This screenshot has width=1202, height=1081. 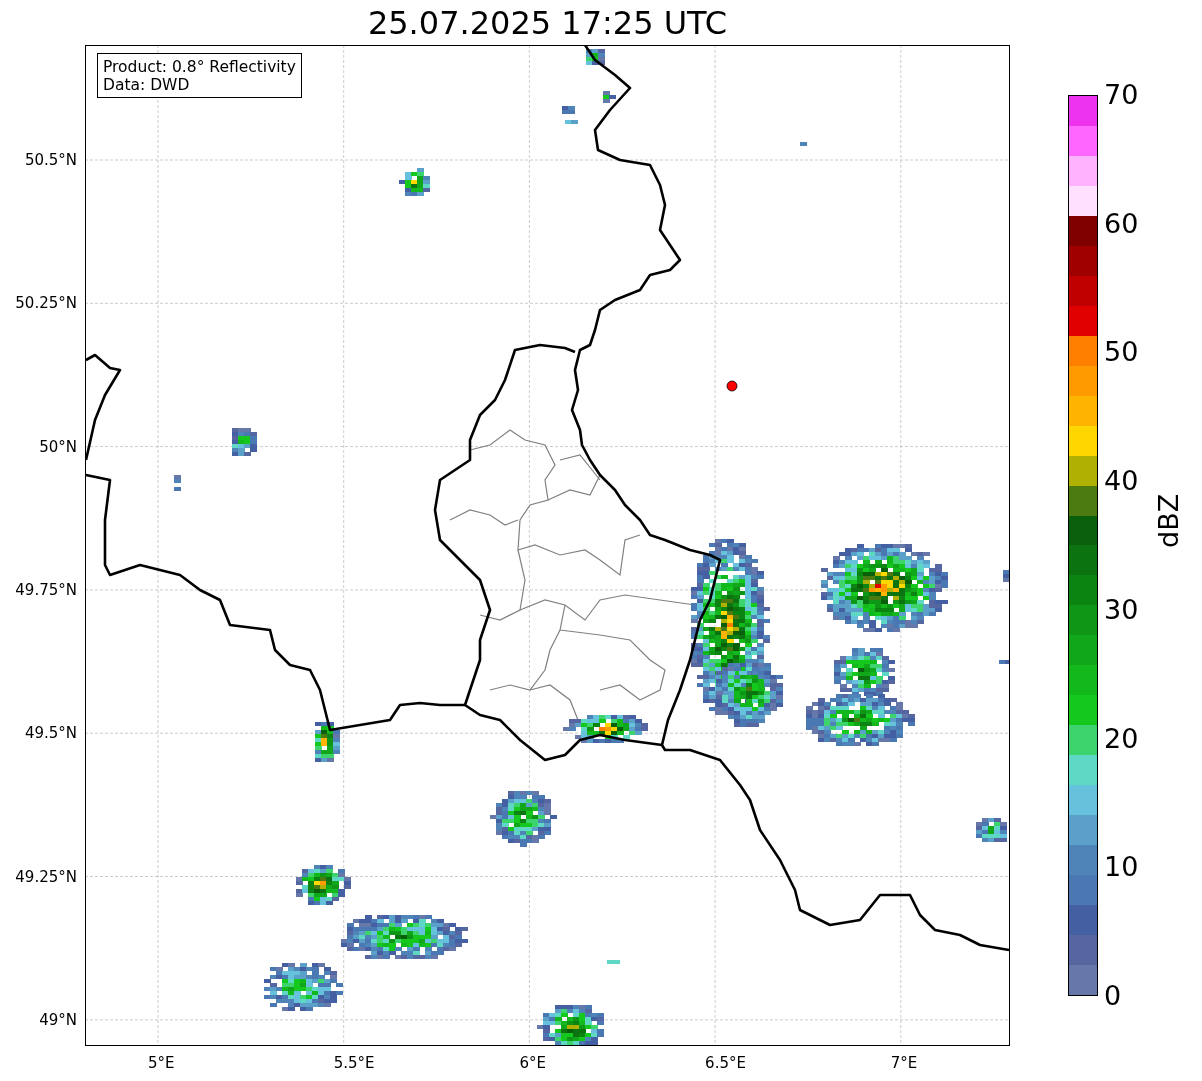 I want to click on longitude-label: 7°E, so click(x=904, y=1063).